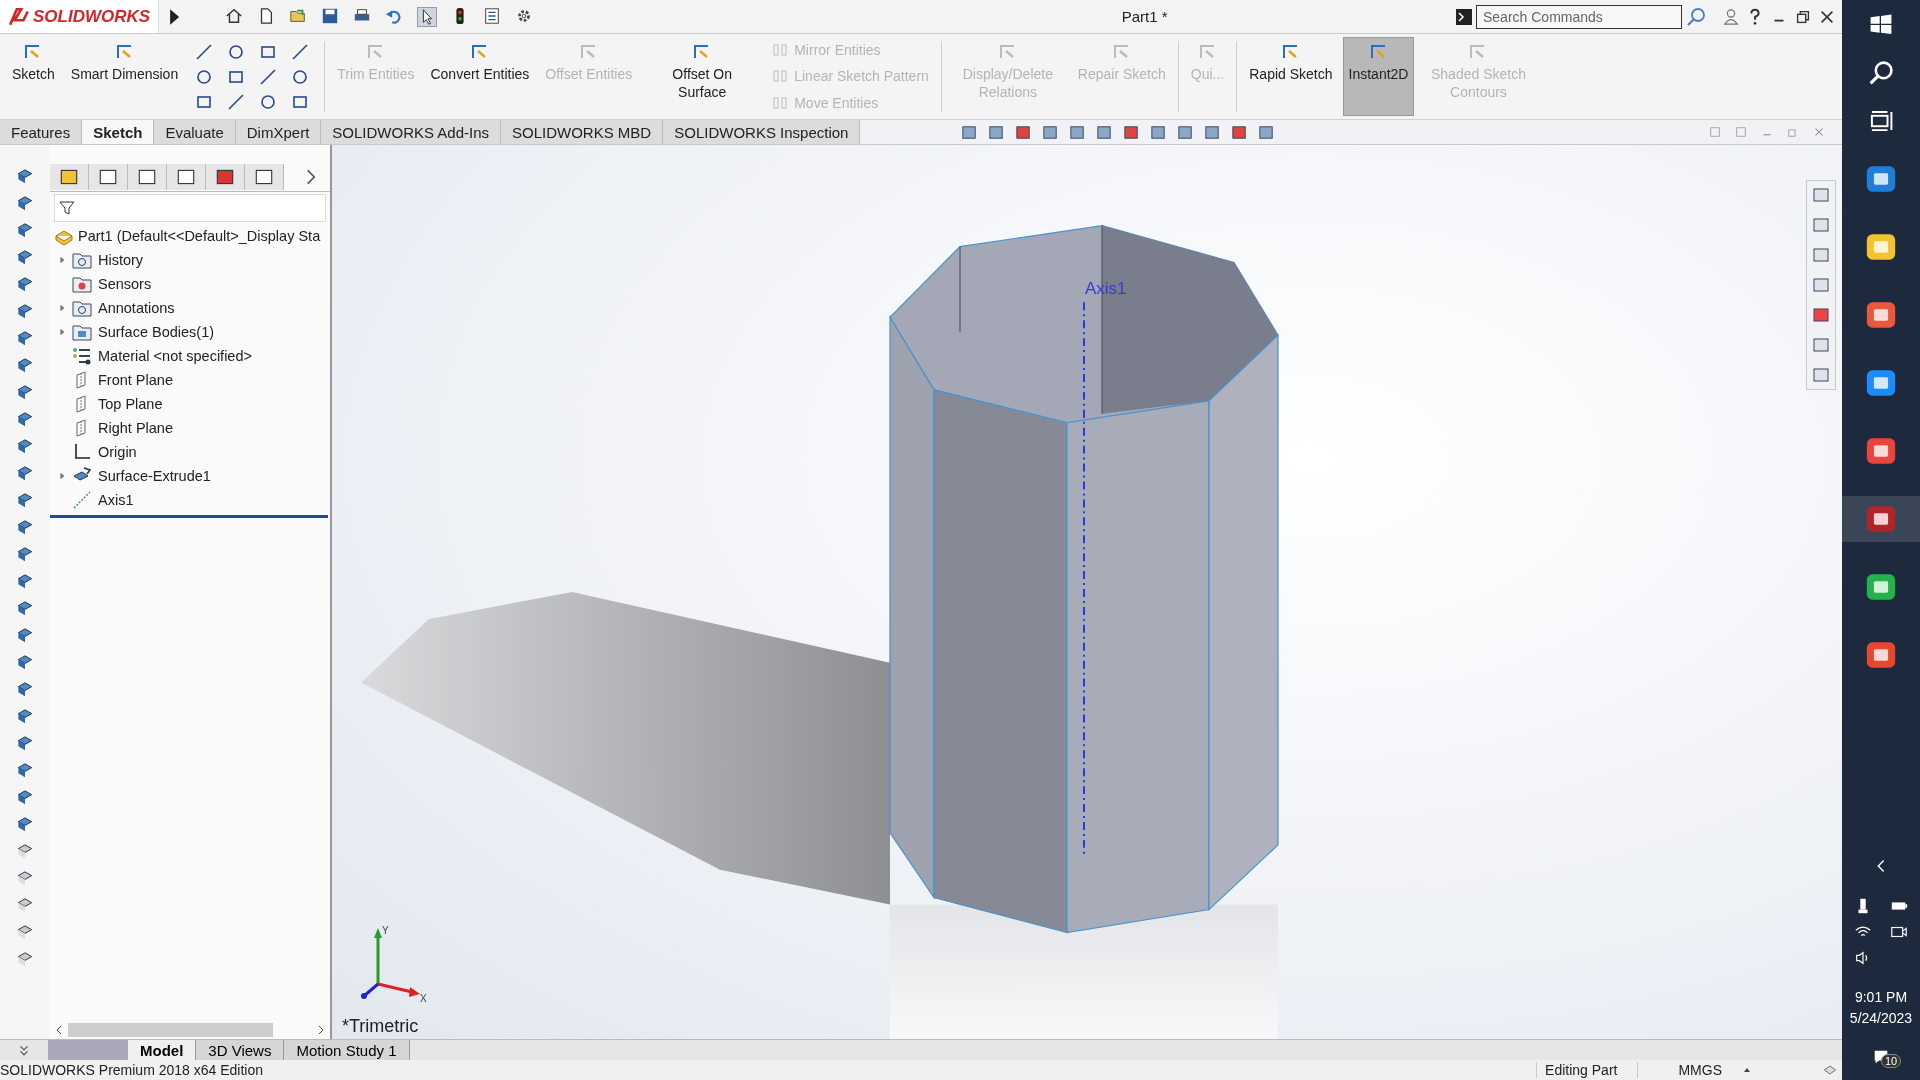 The image size is (1920, 1080). I want to click on double-chevron-icon, so click(24, 1050).